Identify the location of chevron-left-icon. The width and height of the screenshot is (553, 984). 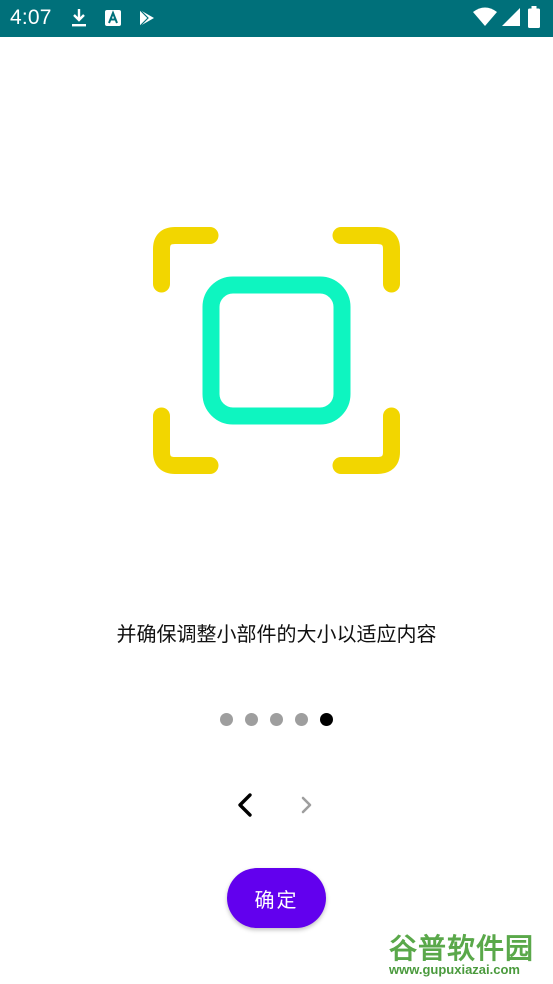
(245, 805).